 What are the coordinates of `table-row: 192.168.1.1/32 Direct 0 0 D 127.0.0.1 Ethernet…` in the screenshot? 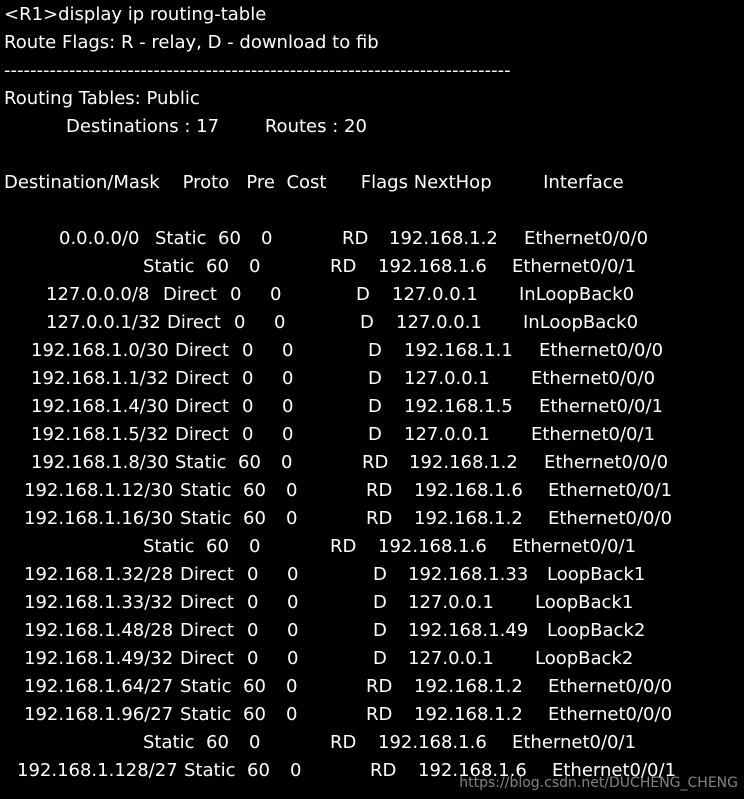 It's located at (372, 379).